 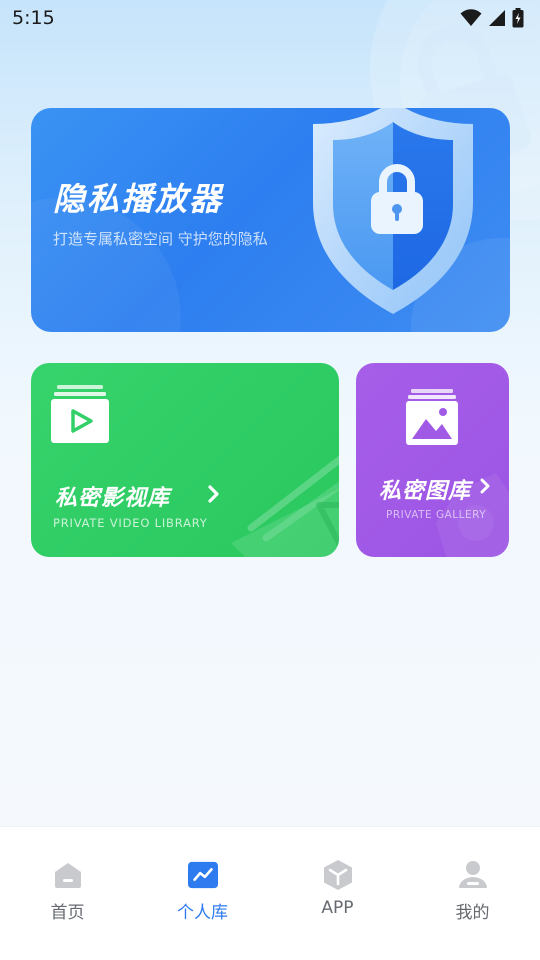 What do you see at coordinates (436, 515) in the screenshot?
I see `gallery-subtitle: PRIVATE GALLERY` at bounding box center [436, 515].